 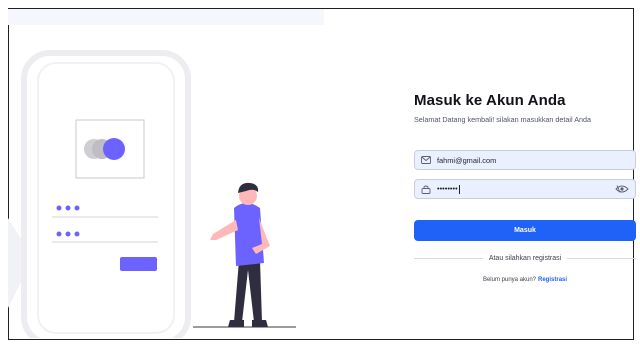 What do you see at coordinates (490, 100) in the screenshot?
I see `page-title: Masuk ke Akun Anda` at bounding box center [490, 100].